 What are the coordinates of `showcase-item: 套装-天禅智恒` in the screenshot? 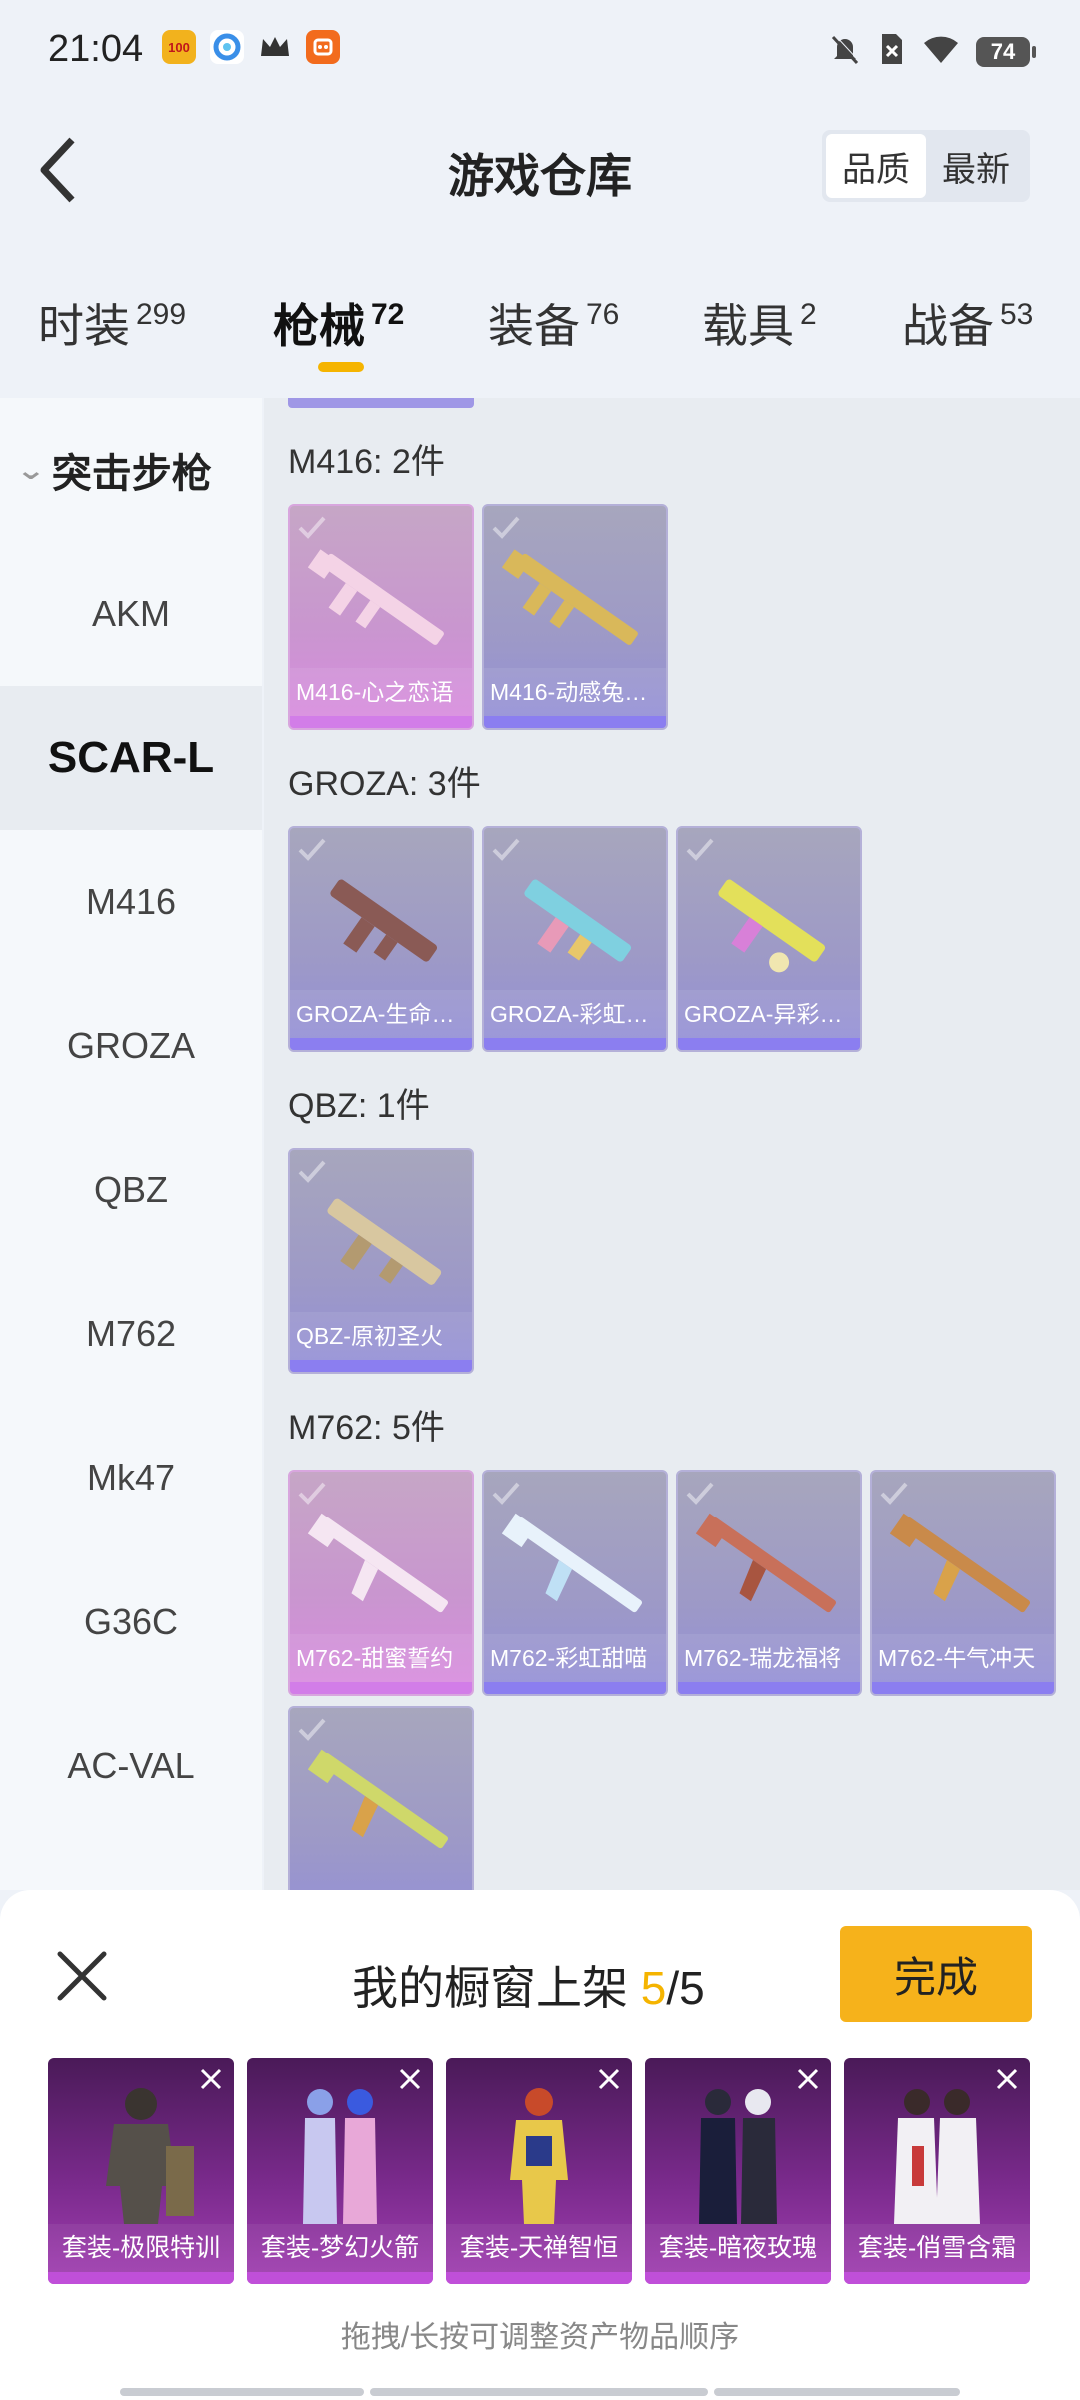 It's located at (539, 2171).